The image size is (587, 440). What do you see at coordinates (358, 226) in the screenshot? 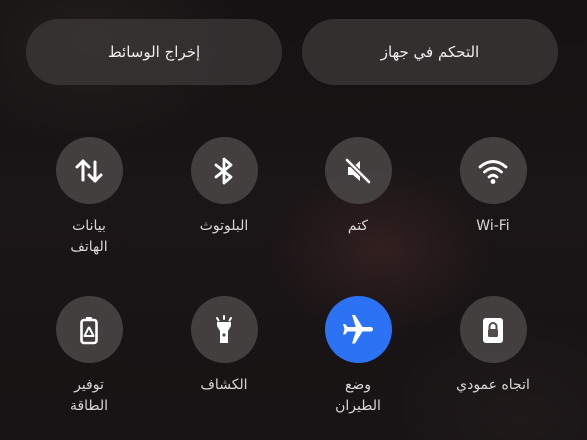
I see `mute-label: كتم` at bounding box center [358, 226].